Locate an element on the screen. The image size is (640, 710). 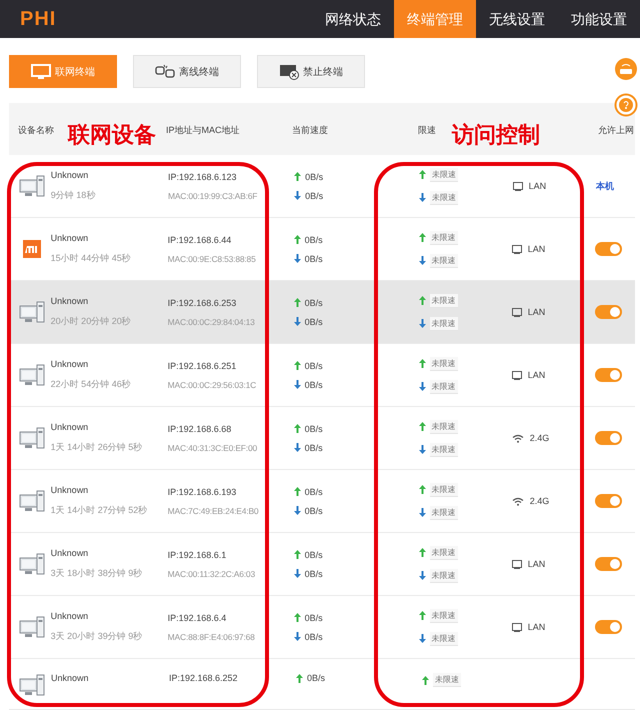
online-time: 15小时 44分钟 45秒 is located at coordinates (91, 258).